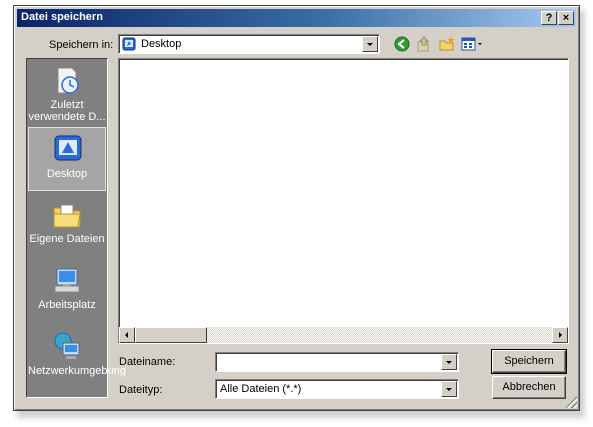  What do you see at coordinates (529, 387) in the screenshot?
I see `cancel-button: Abbrechen` at bounding box center [529, 387].